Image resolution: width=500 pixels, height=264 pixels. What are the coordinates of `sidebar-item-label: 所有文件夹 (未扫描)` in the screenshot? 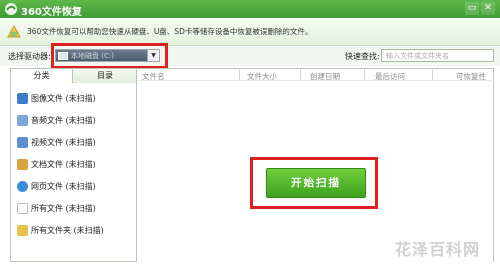 It's located at (67, 230).